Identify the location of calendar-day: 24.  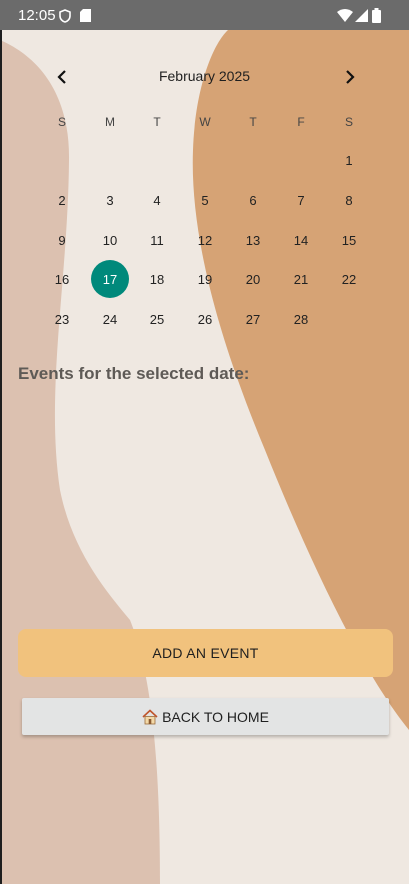
(110, 319).